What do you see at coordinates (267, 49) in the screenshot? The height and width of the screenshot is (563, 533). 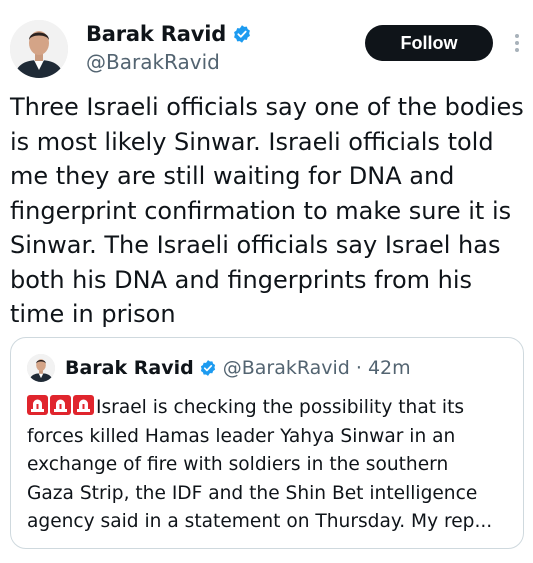 I see `tweet-header: Barak Ravid @BarakRavid Follow` at bounding box center [267, 49].